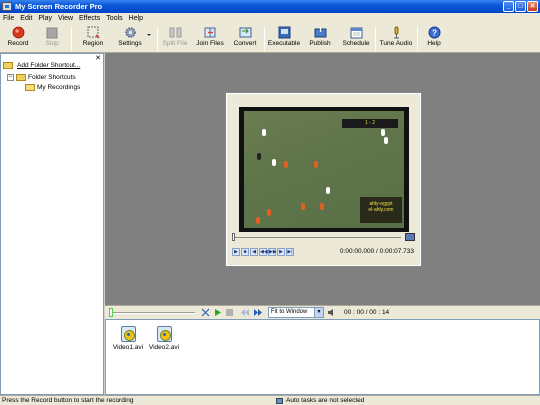  I want to click on timeline-slider-thumb, so click(111, 312).